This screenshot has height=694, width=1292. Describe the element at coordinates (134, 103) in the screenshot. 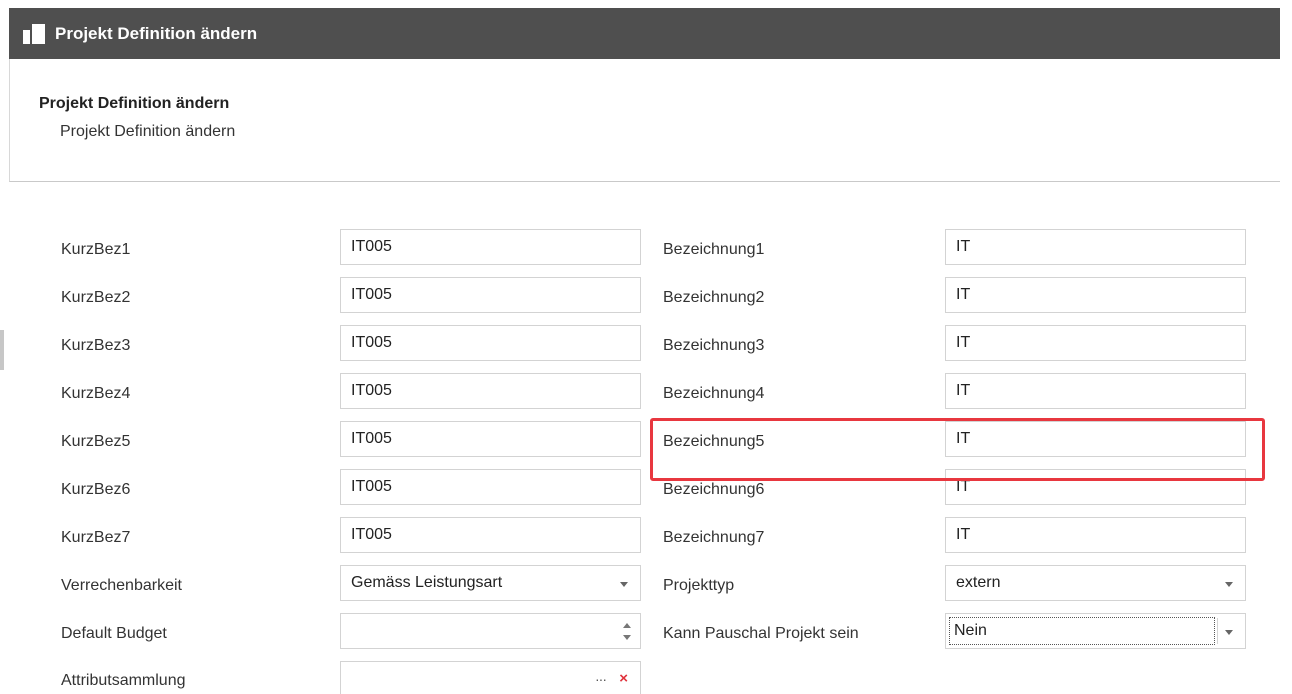

I see `header-title: Projekt Definition ändern` at that location.